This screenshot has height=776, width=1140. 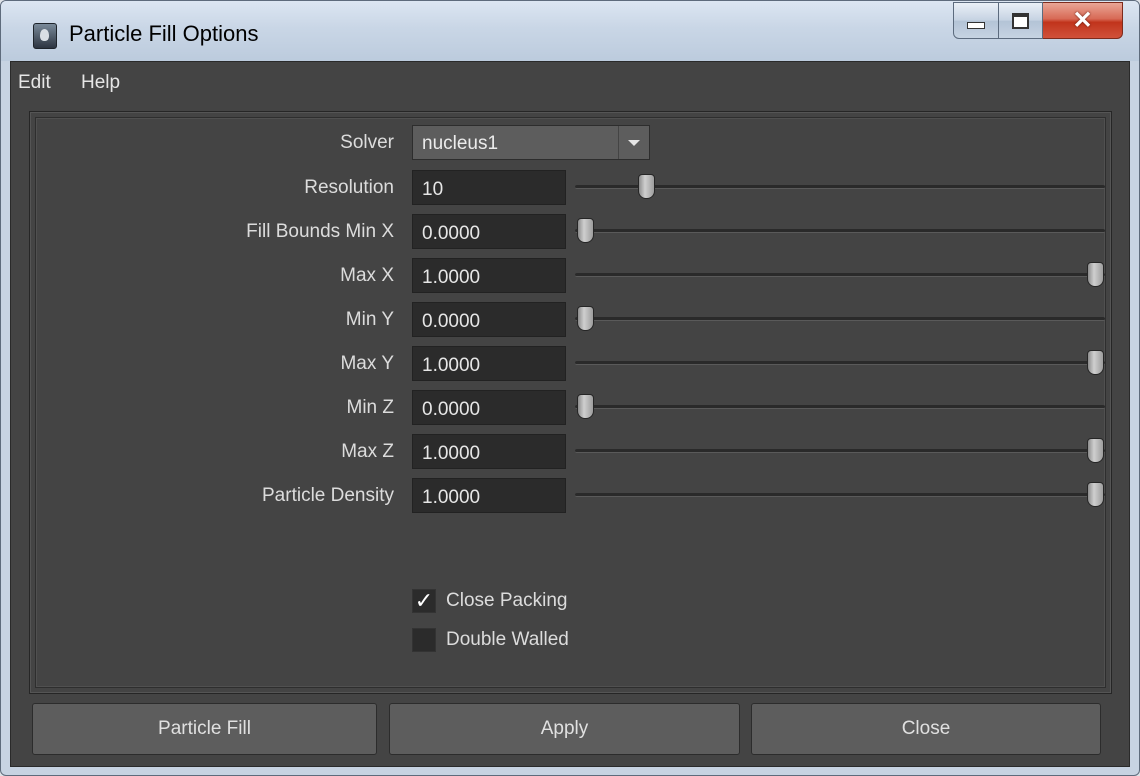 What do you see at coordinates (45, 36) in the screenshot?
I see `maya-app-icon` at bounding box center [45, 36].